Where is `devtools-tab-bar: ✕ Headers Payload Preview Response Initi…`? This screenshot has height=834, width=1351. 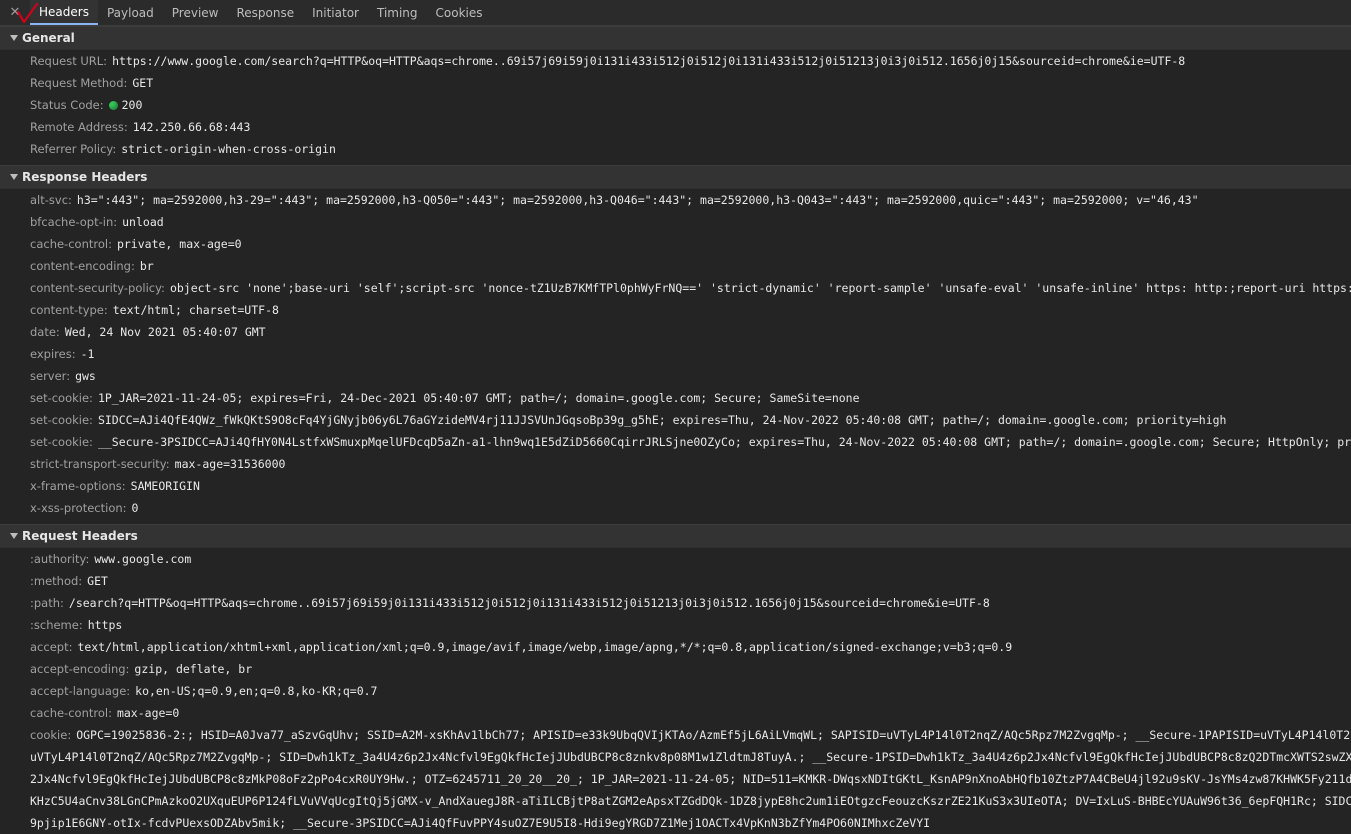
devtools-tab-bar: ✕ Headers Payload Preview Response Initi… is located at coordinates (675, 13).